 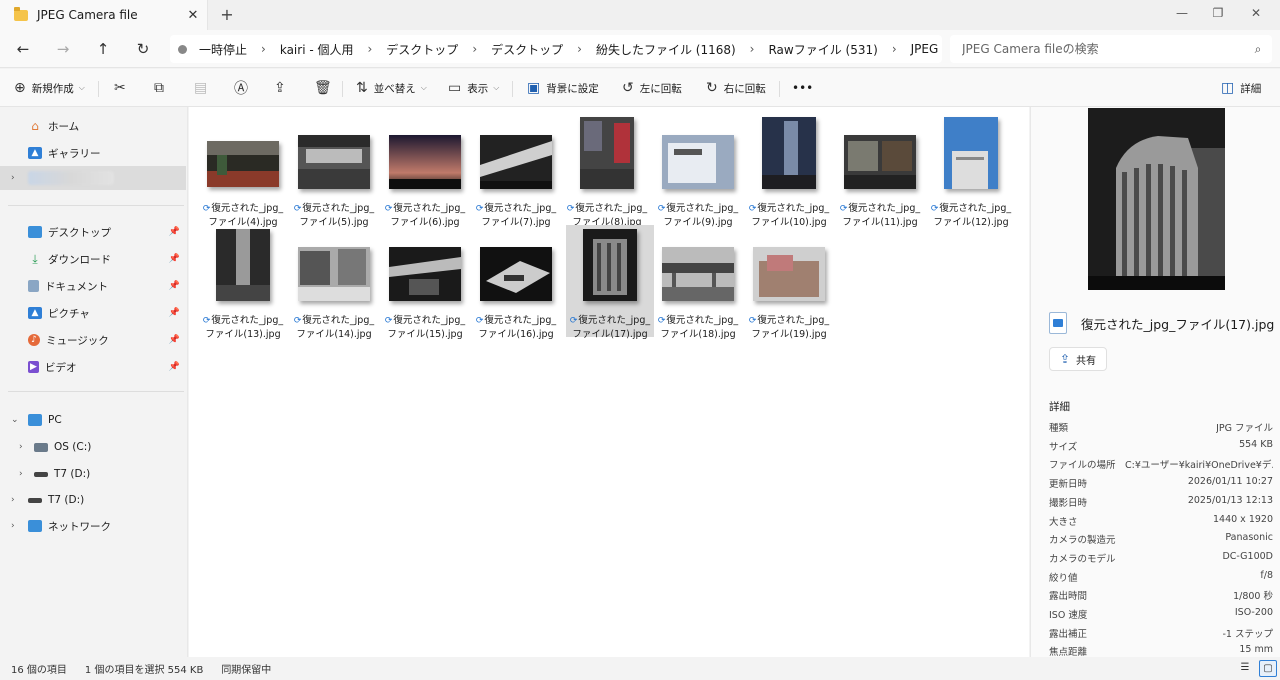 What do you see at coordinates (159, 88) in the screenshot?
I see `copy-icon: ⧉` at bounding box center [159, 88].